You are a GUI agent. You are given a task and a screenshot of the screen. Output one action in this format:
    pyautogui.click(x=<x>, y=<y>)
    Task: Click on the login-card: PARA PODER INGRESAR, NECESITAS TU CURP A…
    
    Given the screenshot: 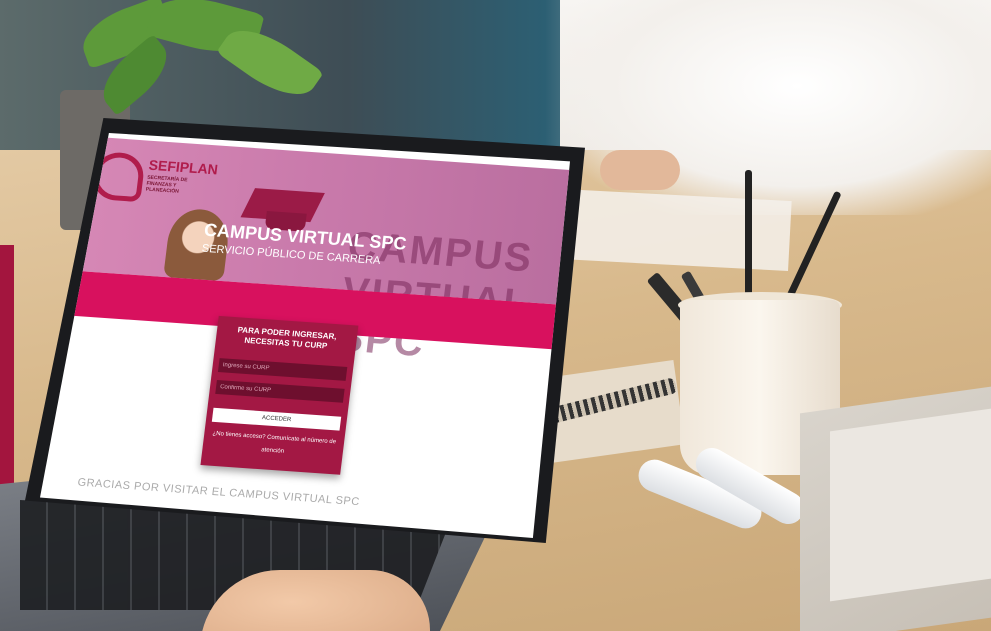 What is the action you would take?
    pyautogui.click(x=279, y=395)
    